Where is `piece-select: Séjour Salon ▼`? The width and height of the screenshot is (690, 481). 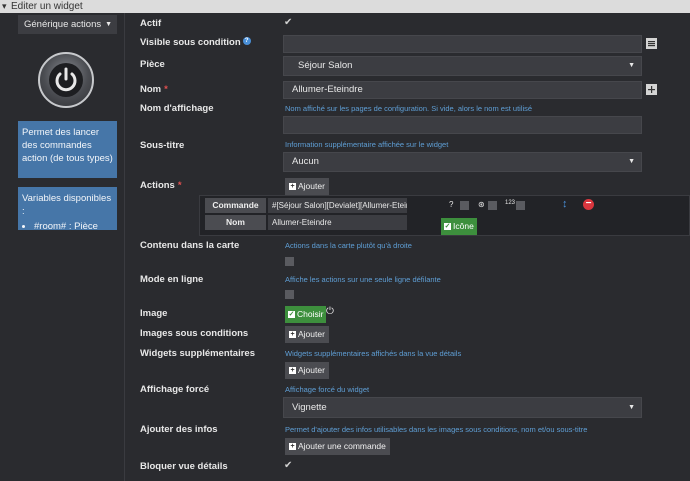 piece-select: Séjour Salon ▼ is located at coordinates (462, 66).